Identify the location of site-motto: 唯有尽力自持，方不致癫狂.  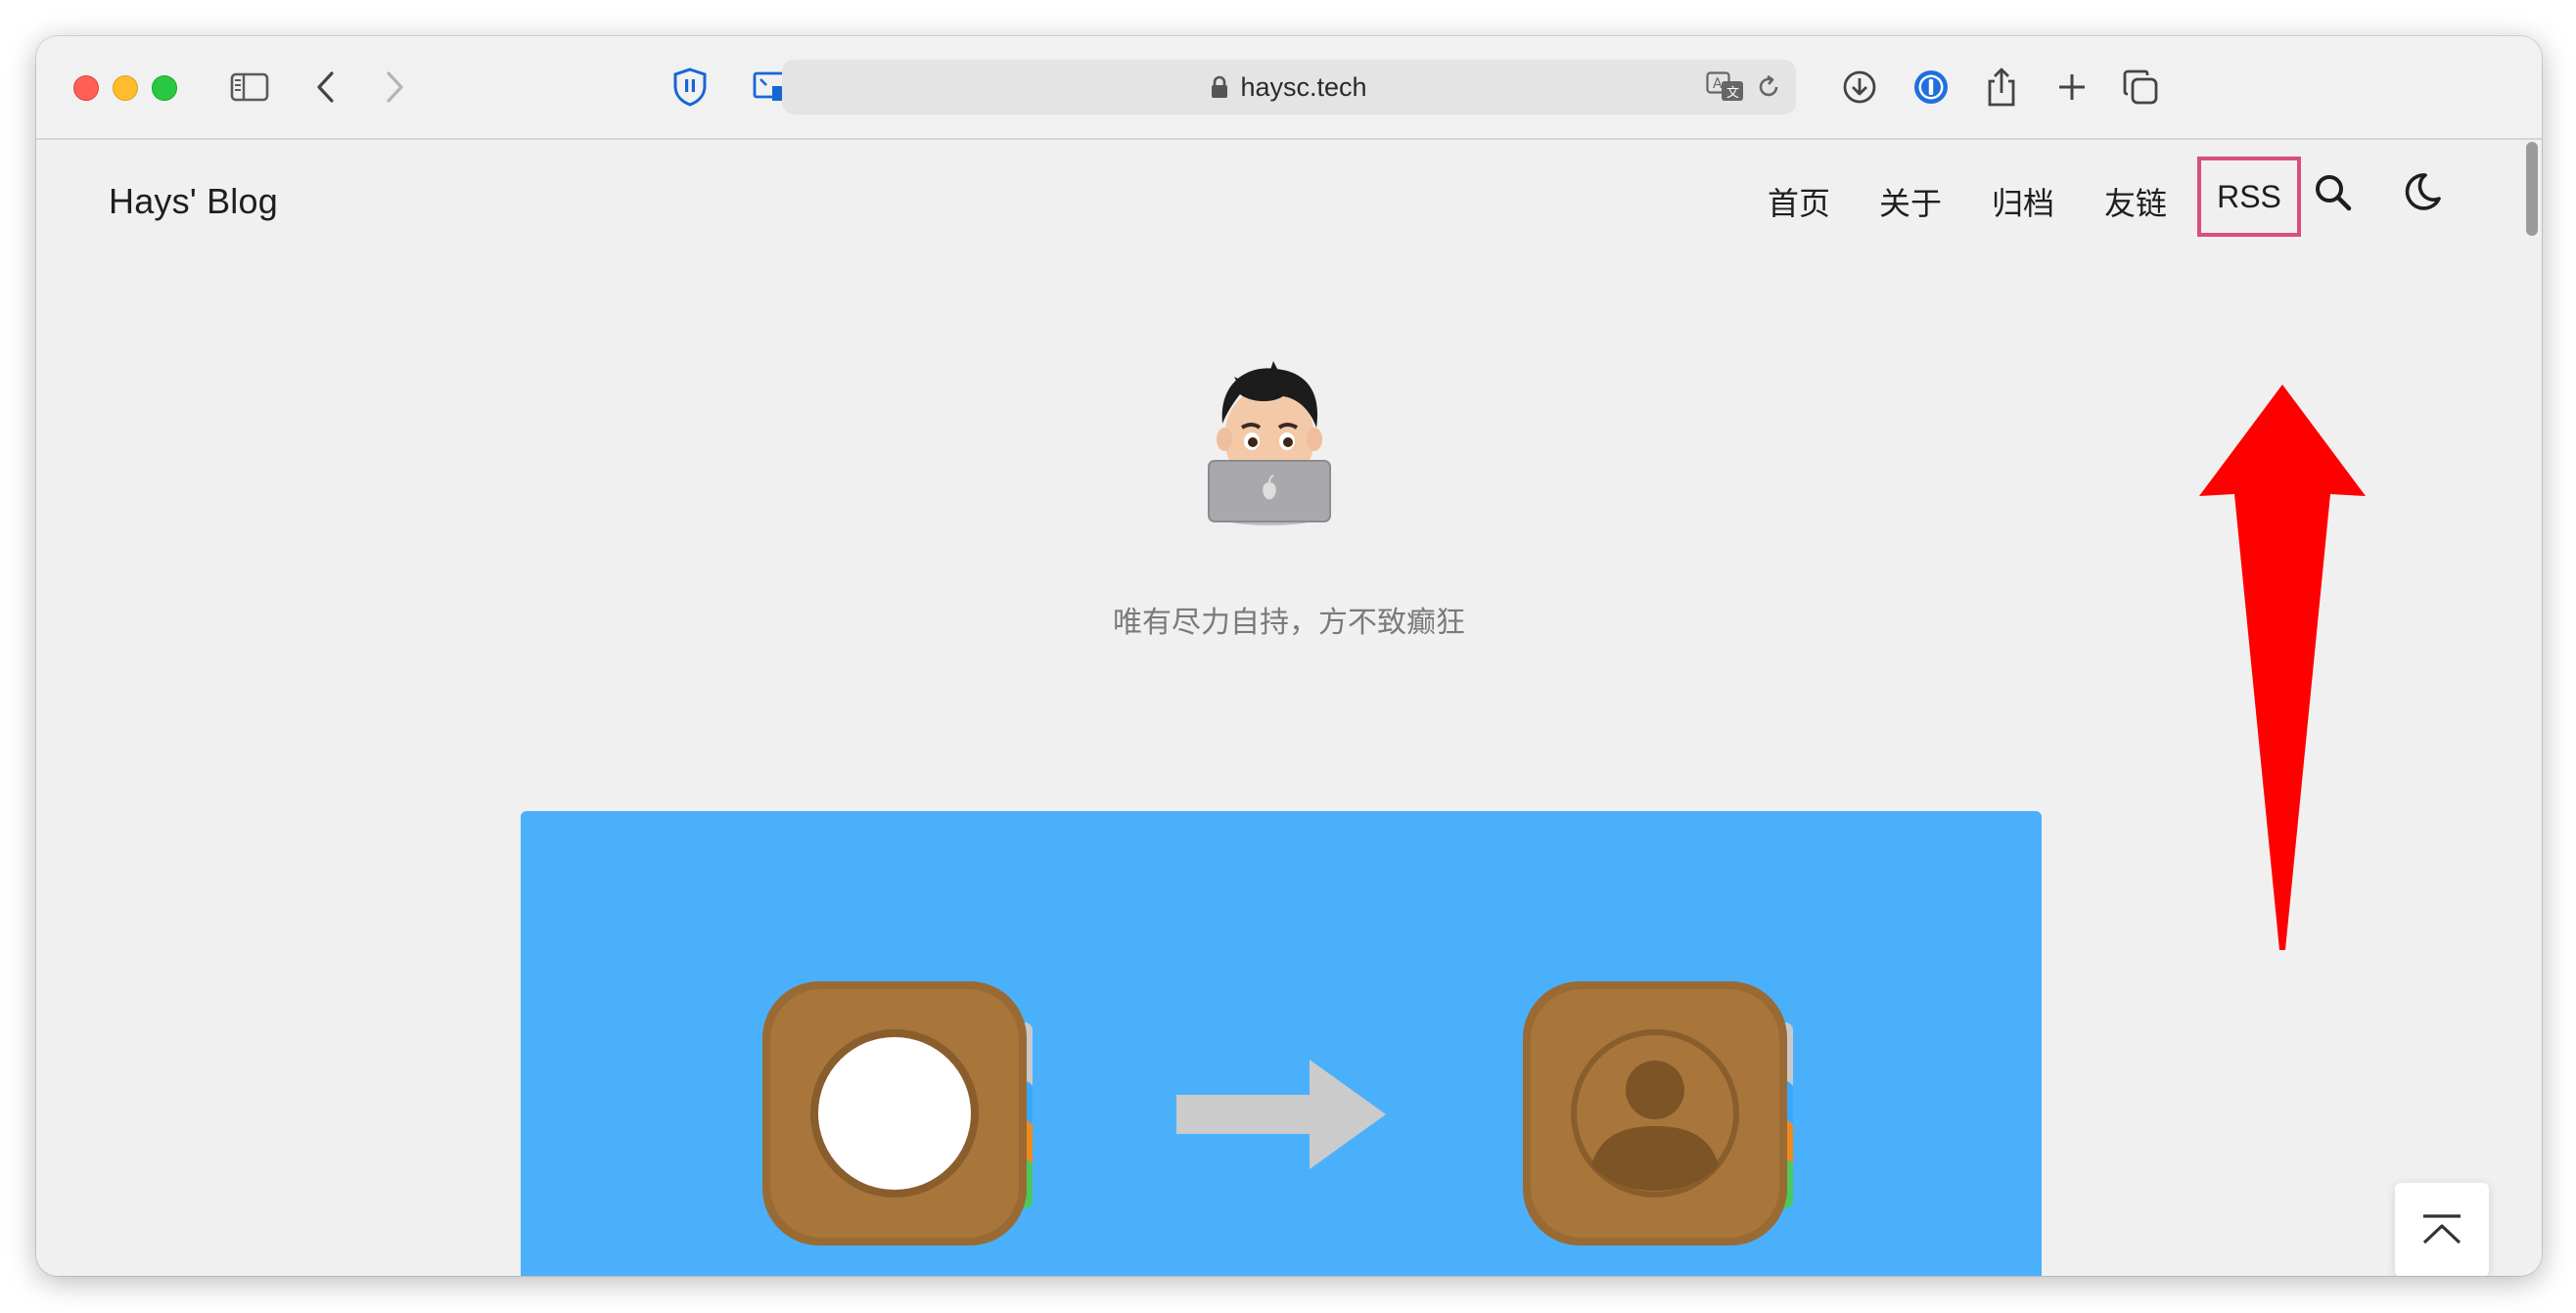
(1289, 623).